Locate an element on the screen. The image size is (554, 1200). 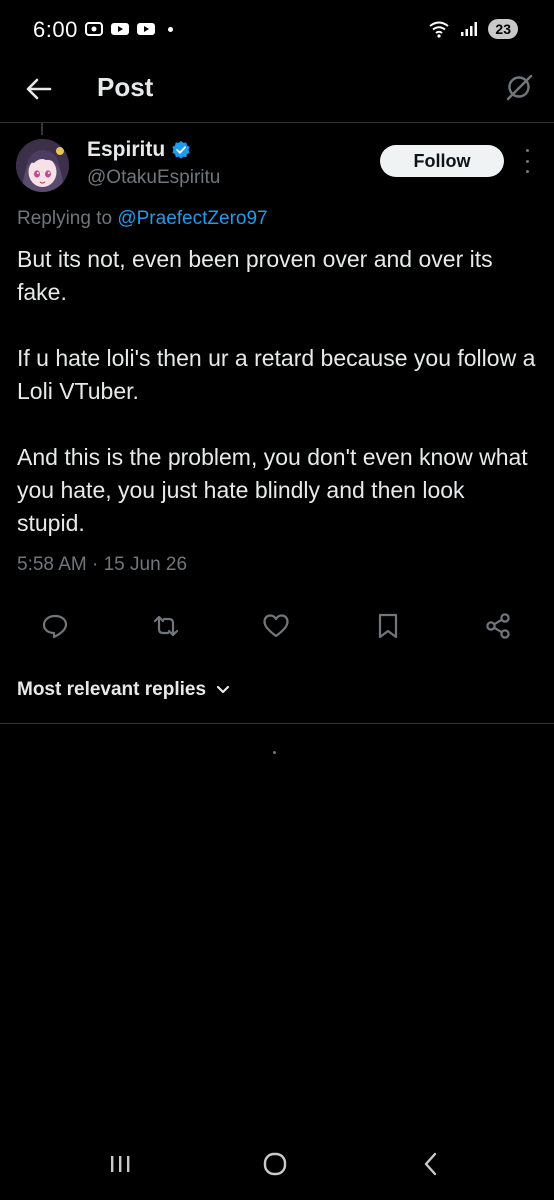
status-notification-icons is located at coordinates (128, 29).